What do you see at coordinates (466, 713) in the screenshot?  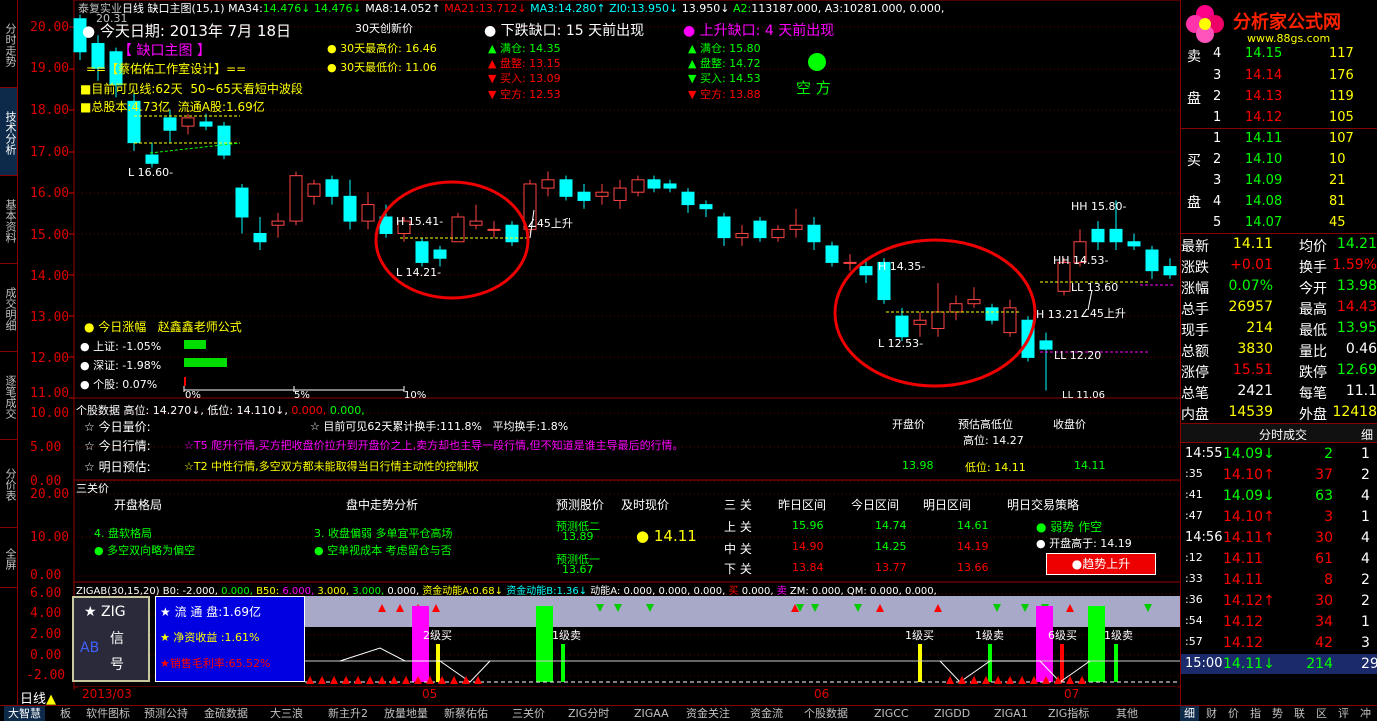 I see `bottom-tab: 新蔡佑佑` at bounding box center [466, 713].